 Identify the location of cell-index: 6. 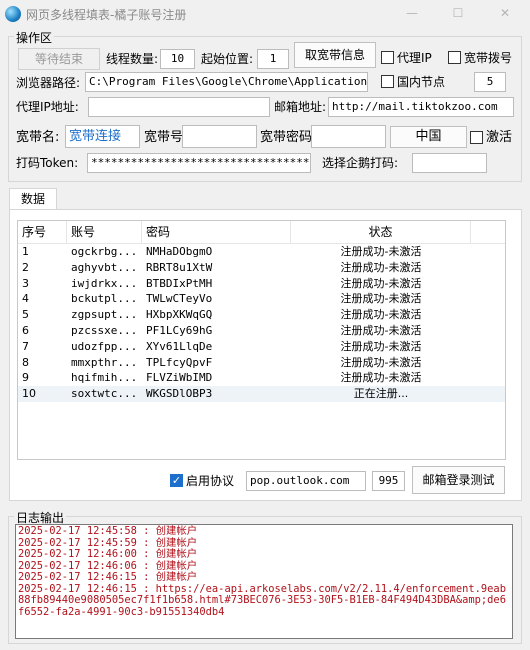
(25, 330).